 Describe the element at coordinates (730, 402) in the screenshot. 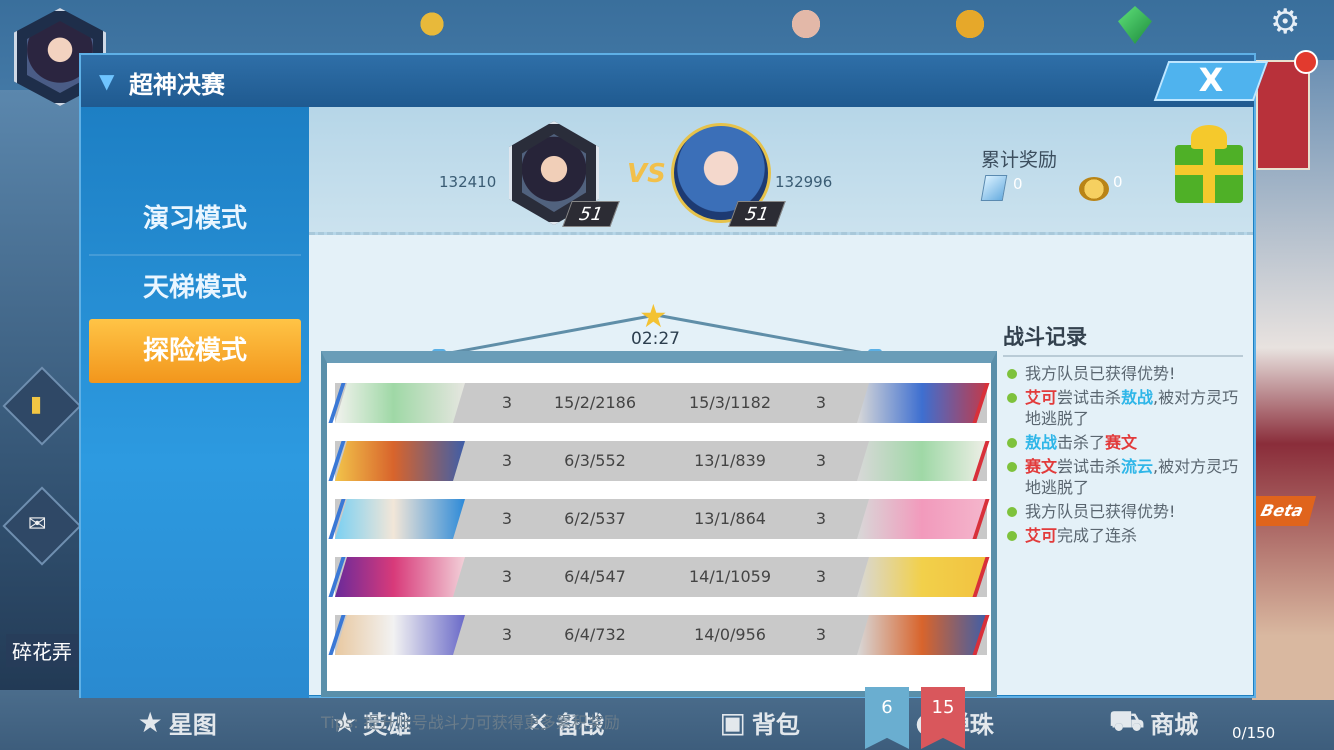

I see `right-hero-stats: 15/3/1182` at that location.